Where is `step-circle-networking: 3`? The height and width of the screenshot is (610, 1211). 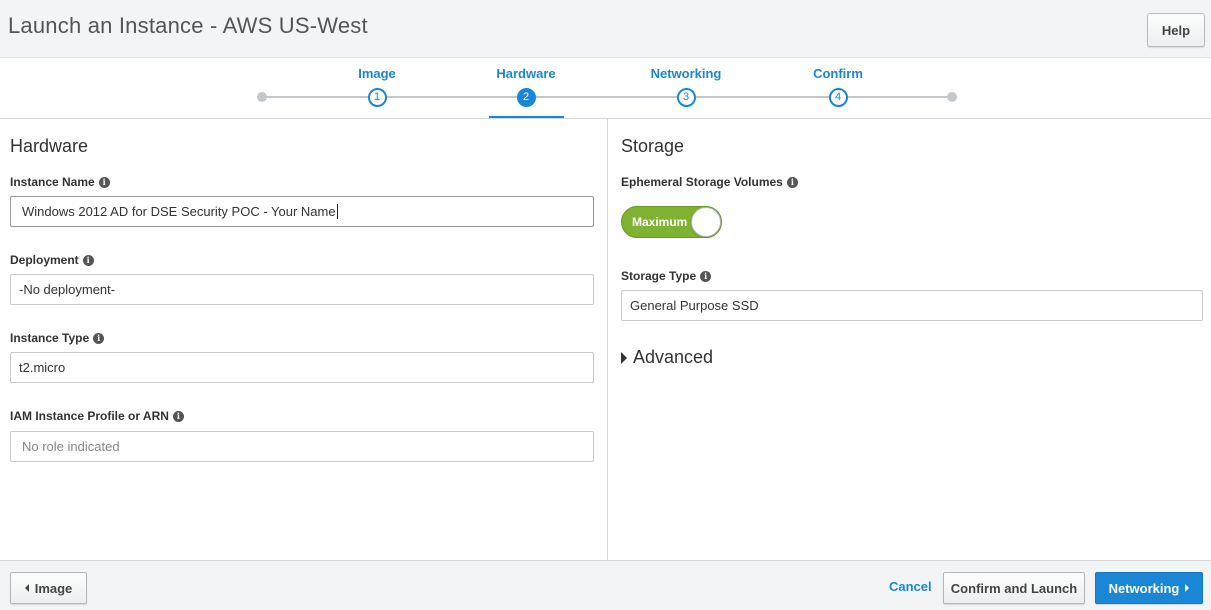
step-circle-networking: 3 is located at coordinates (686, 97).